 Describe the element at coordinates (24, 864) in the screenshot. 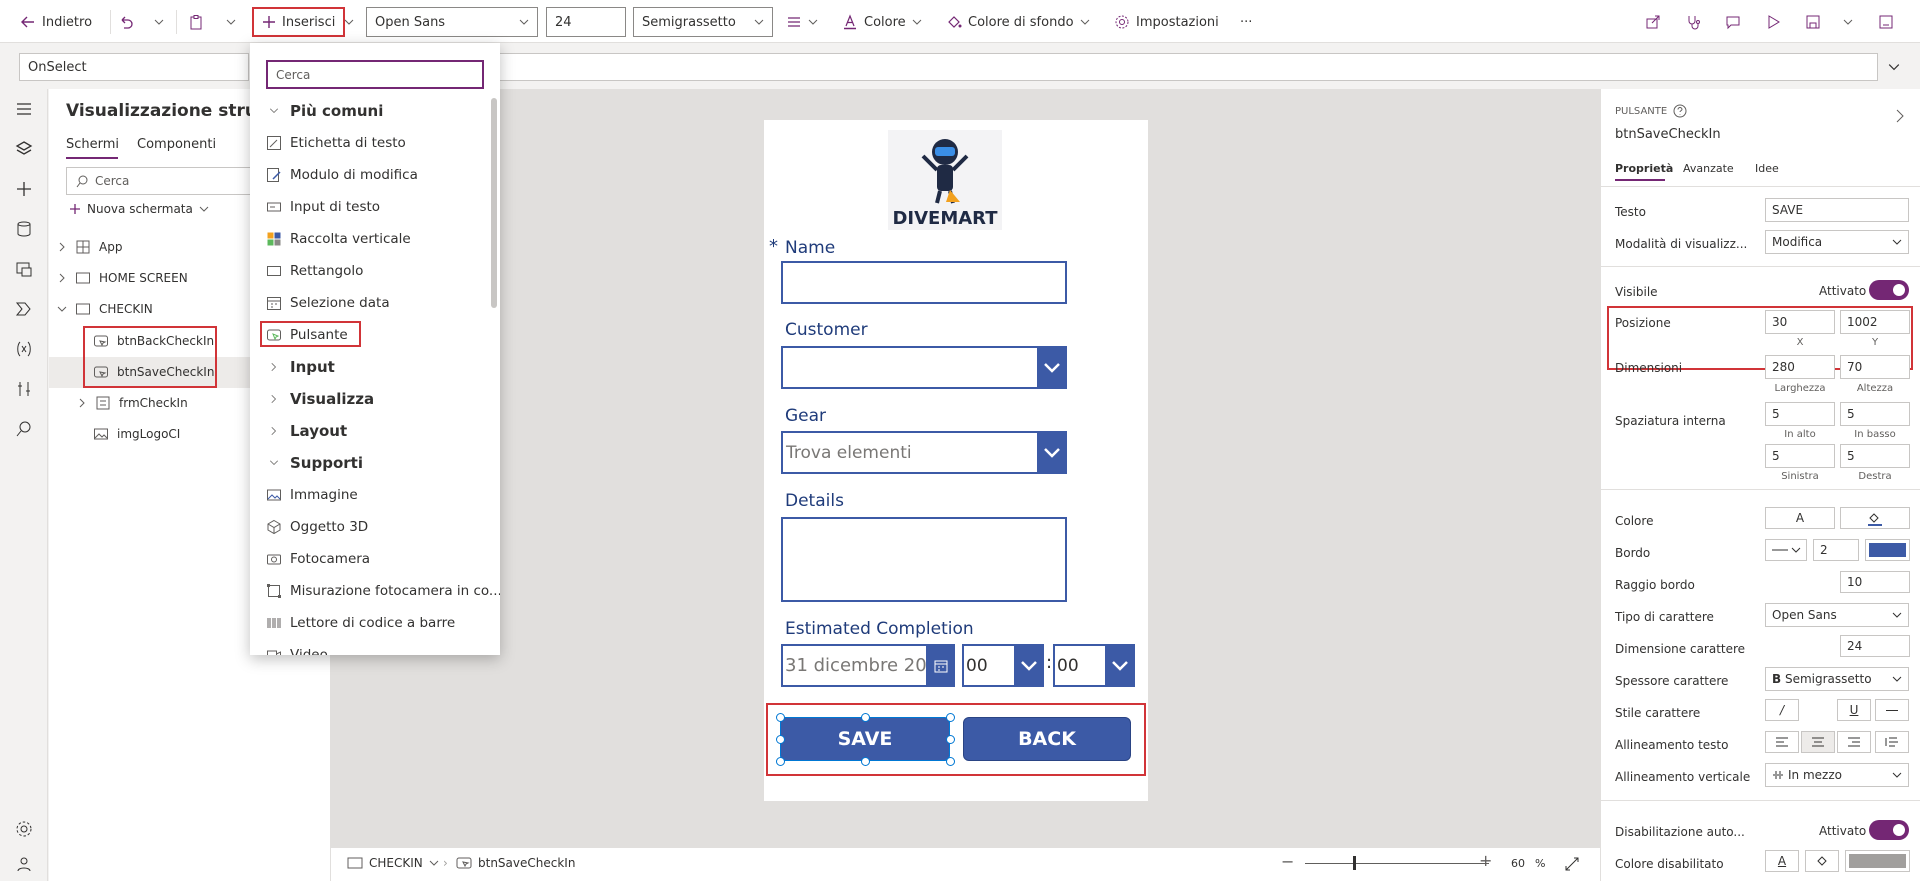

I see `virtual-agent-icon` at that location.